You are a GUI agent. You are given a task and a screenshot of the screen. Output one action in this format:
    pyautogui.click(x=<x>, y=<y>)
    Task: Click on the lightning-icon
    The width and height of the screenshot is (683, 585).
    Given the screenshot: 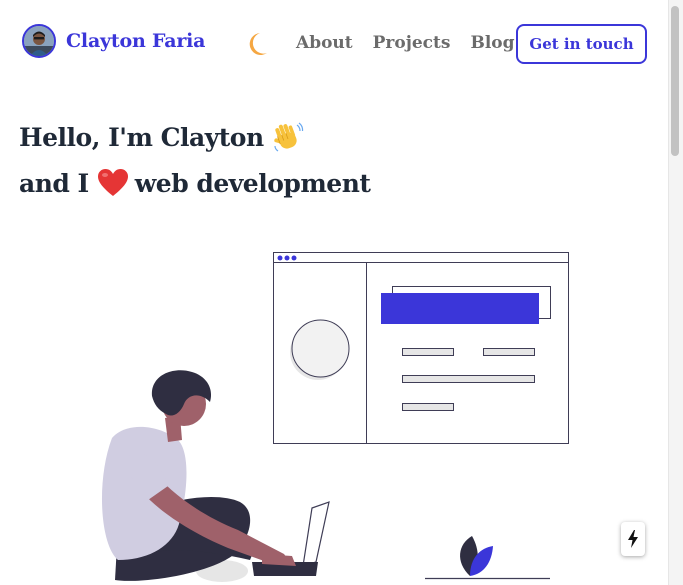 What is the action you would take?
    pyautogui.click(x=633, y=539)
    